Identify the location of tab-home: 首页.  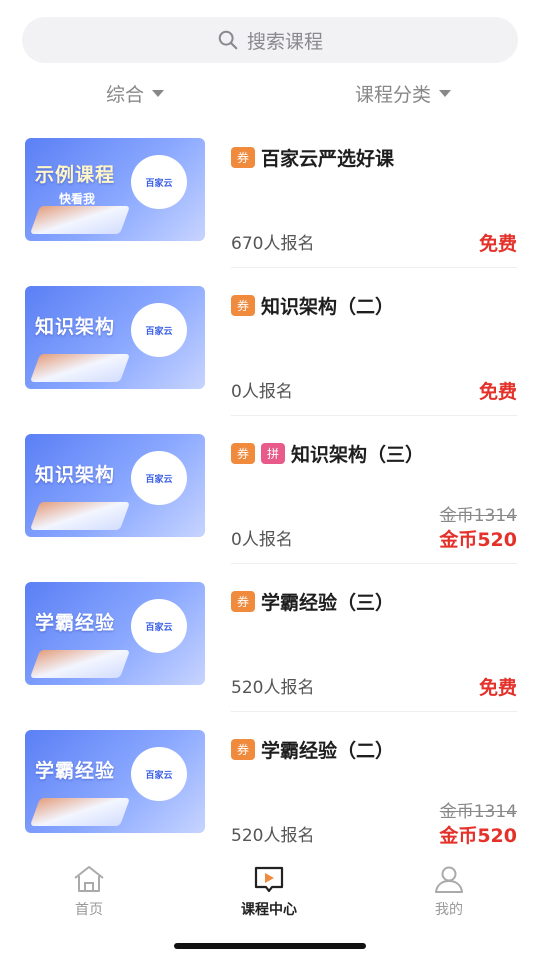
(89, 894).